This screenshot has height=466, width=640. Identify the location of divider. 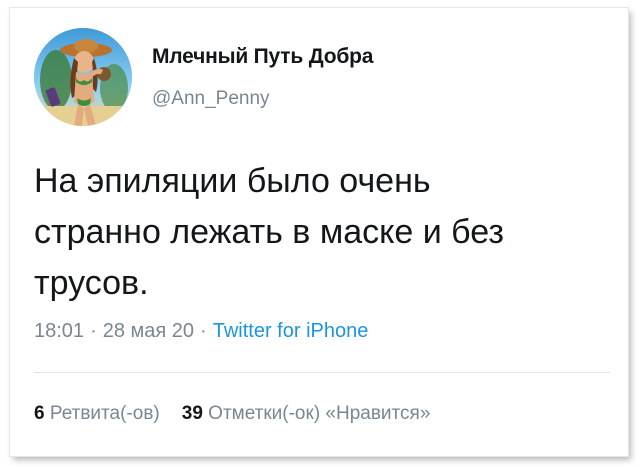
(322, 372).